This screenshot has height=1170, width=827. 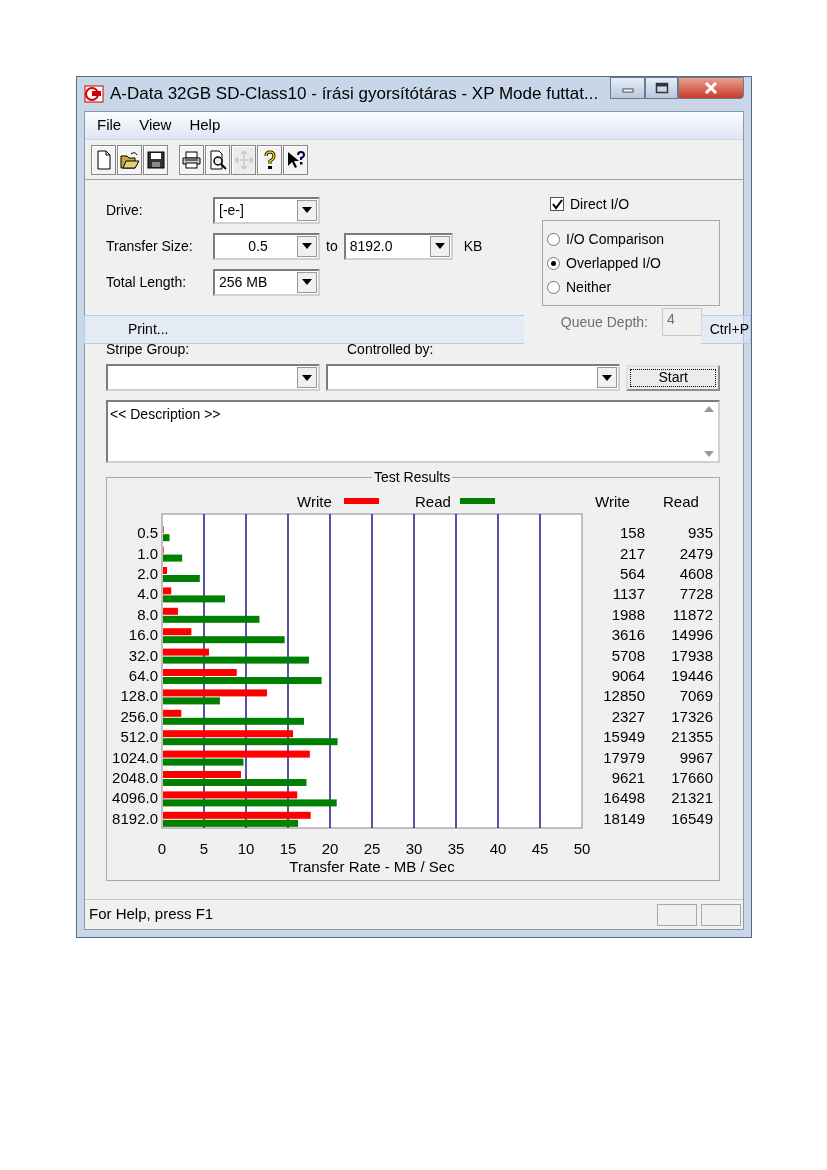 I want to click on table-cell: 14996, so click(x=692, y=635).